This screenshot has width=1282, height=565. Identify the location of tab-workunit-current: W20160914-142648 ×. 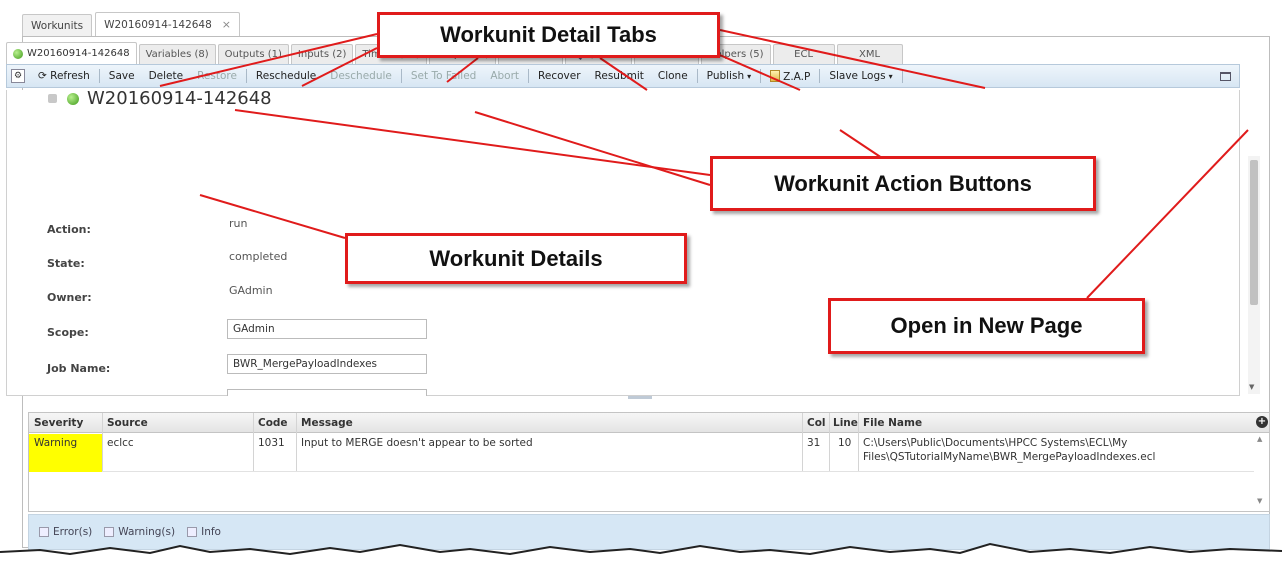
(168, 24).